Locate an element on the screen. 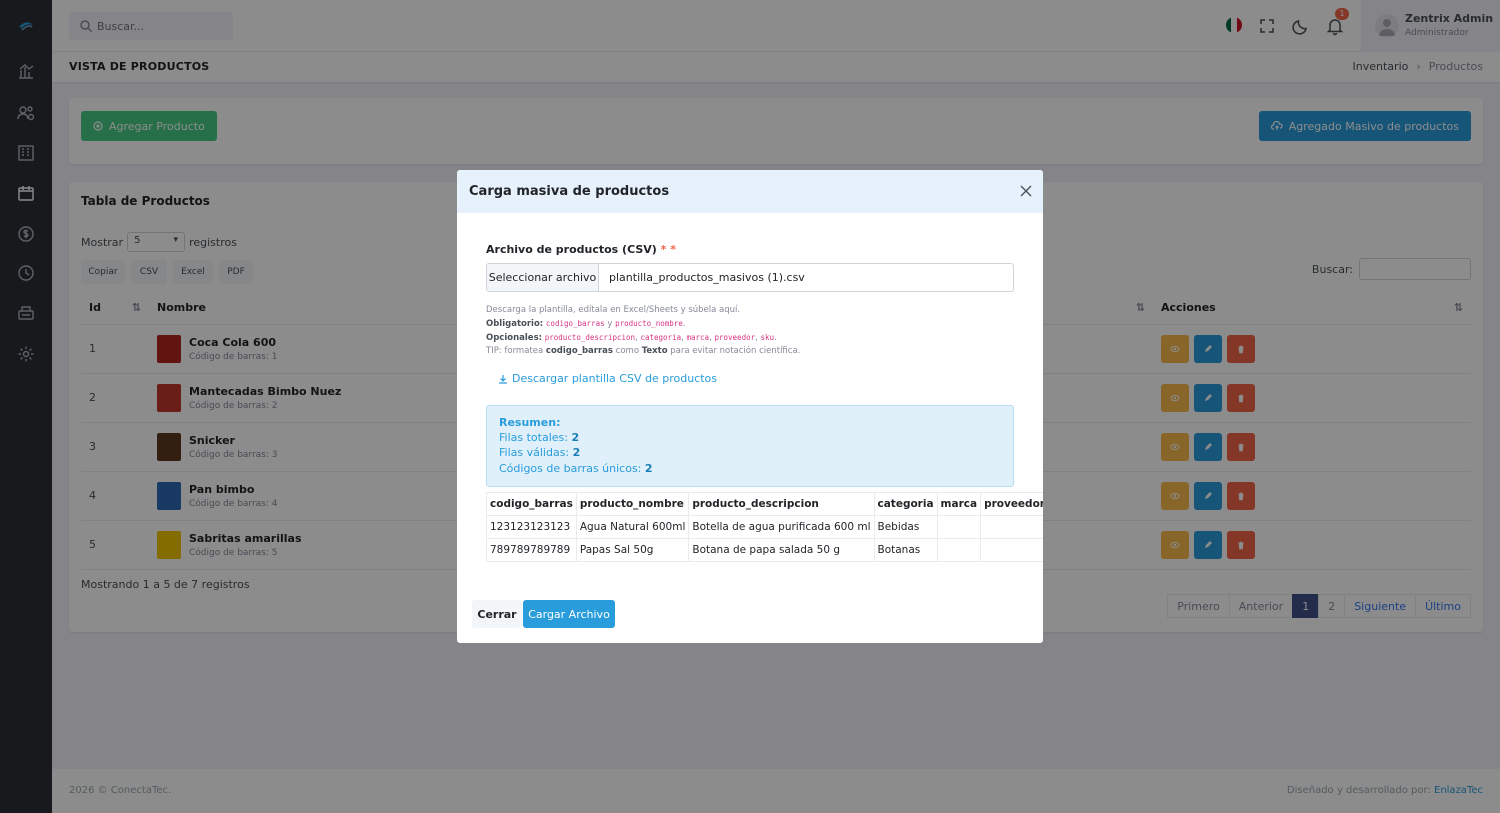 The width and height of the screenshot is (1500, 813). required-marker: * * is located at coordinates (668, 249).